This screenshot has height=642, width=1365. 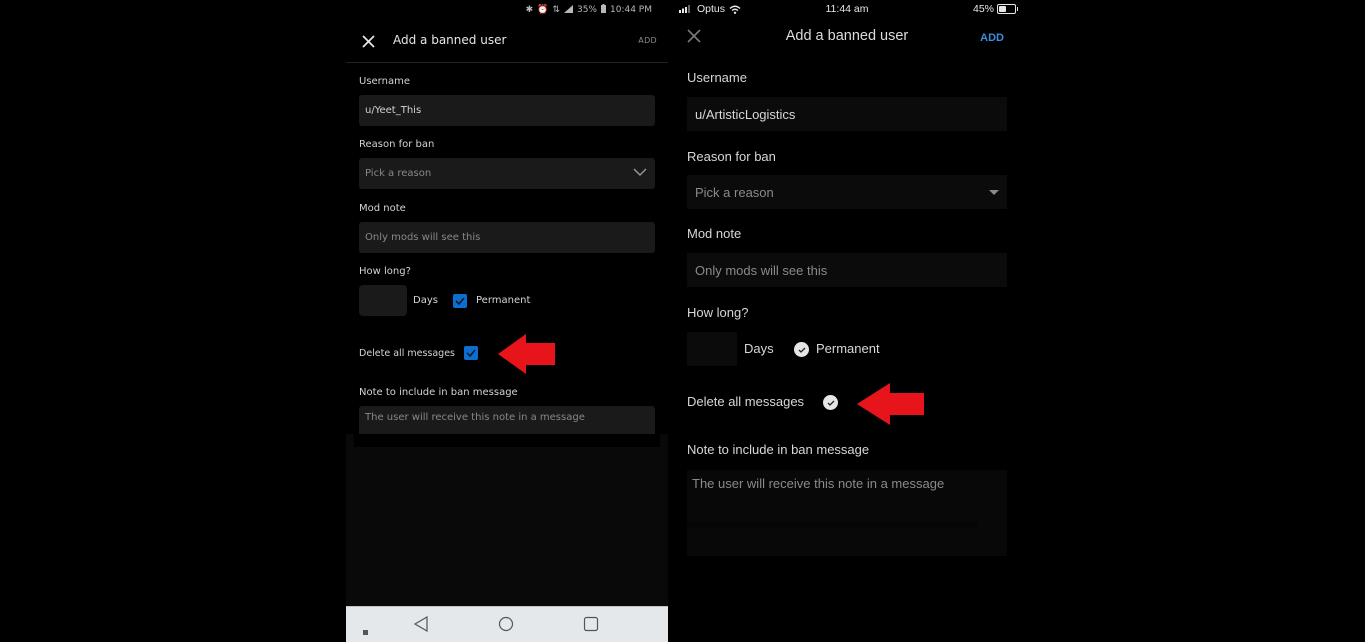 I want to click on android-app-bar: Add a banned user ADD, so click(x=507, y=42).